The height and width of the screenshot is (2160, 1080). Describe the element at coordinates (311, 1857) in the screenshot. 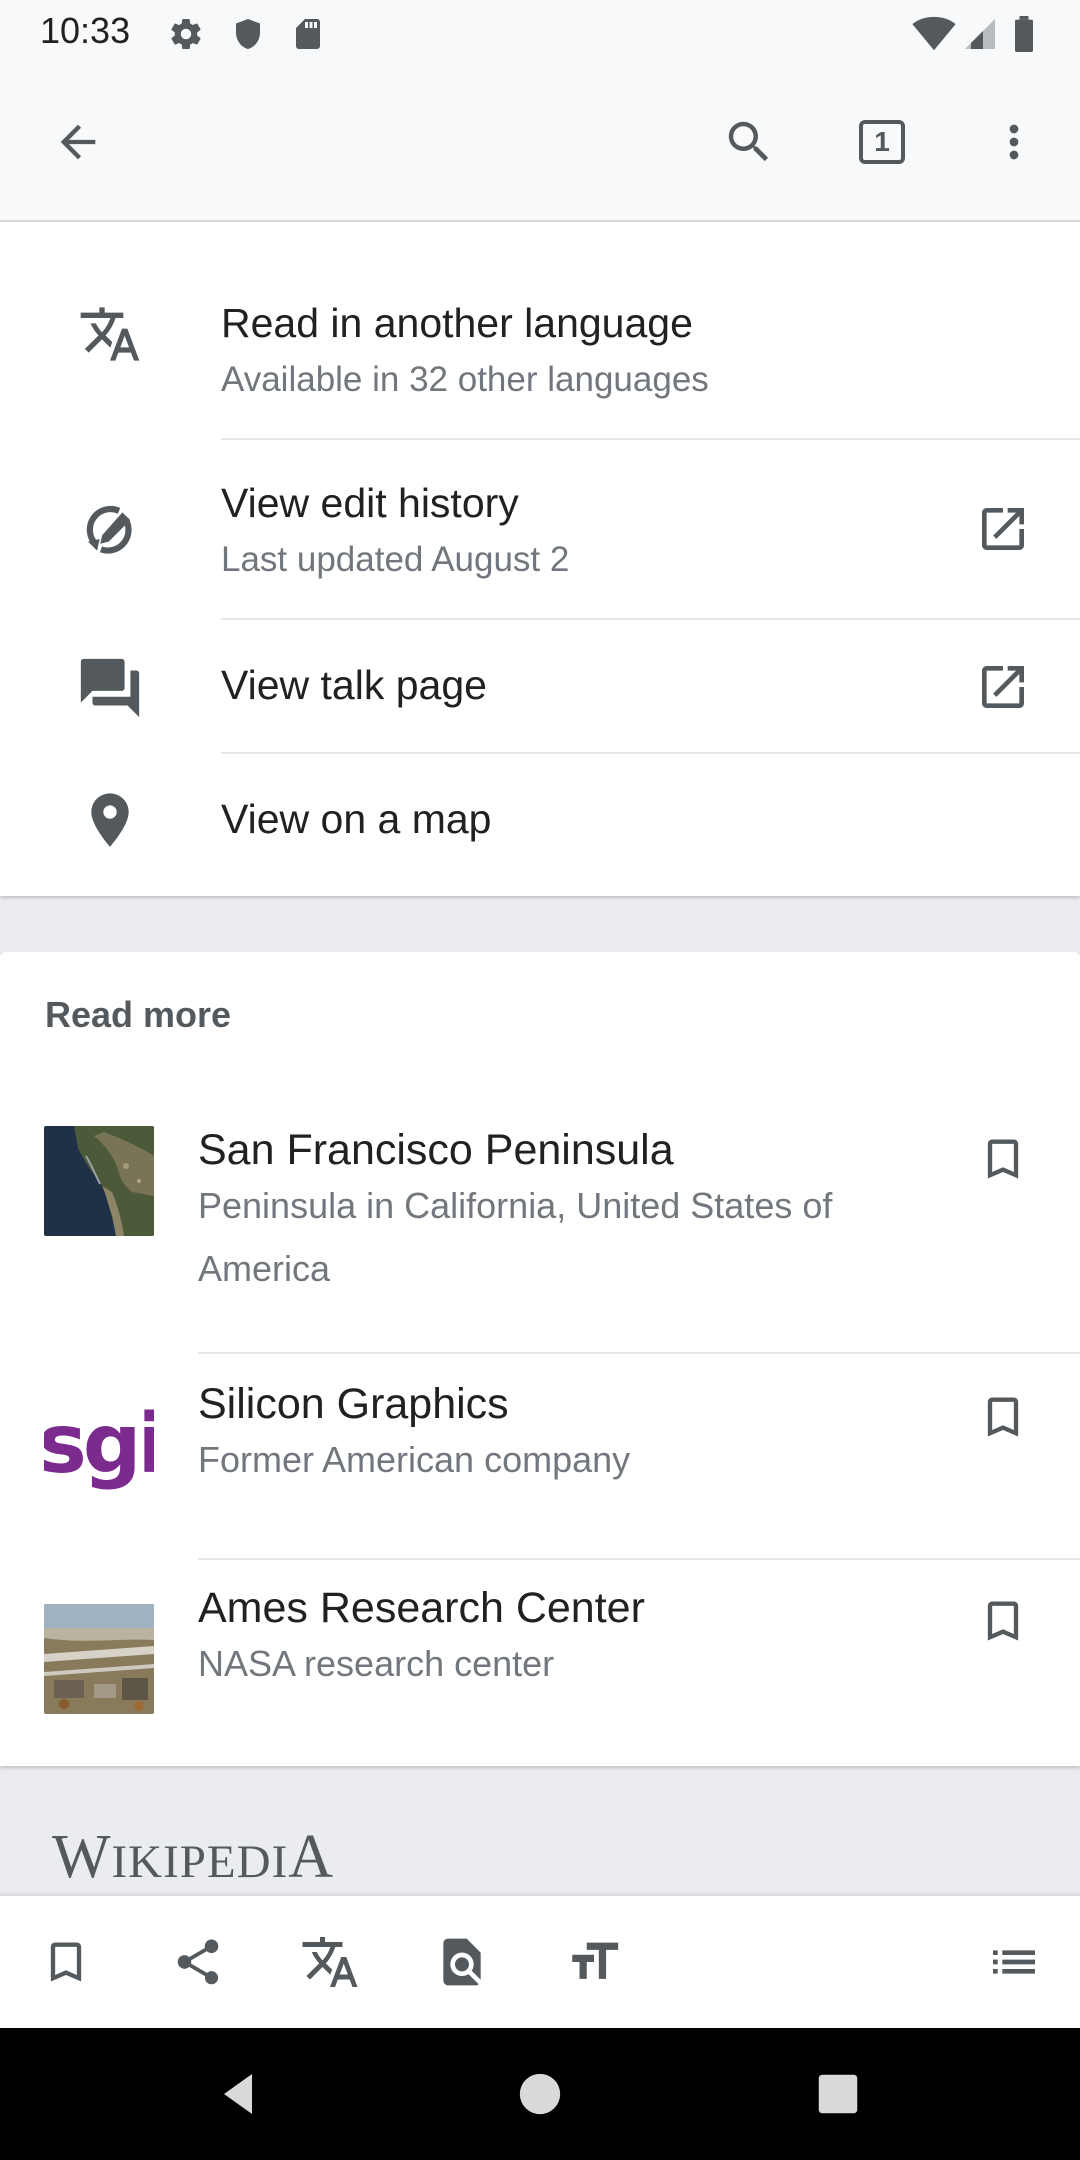

I see `wordmark-final: A` at that location.